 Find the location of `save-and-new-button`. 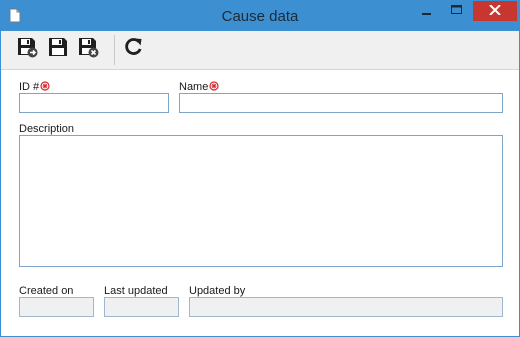

save-and-new-button is located at coordinates (27, 49).